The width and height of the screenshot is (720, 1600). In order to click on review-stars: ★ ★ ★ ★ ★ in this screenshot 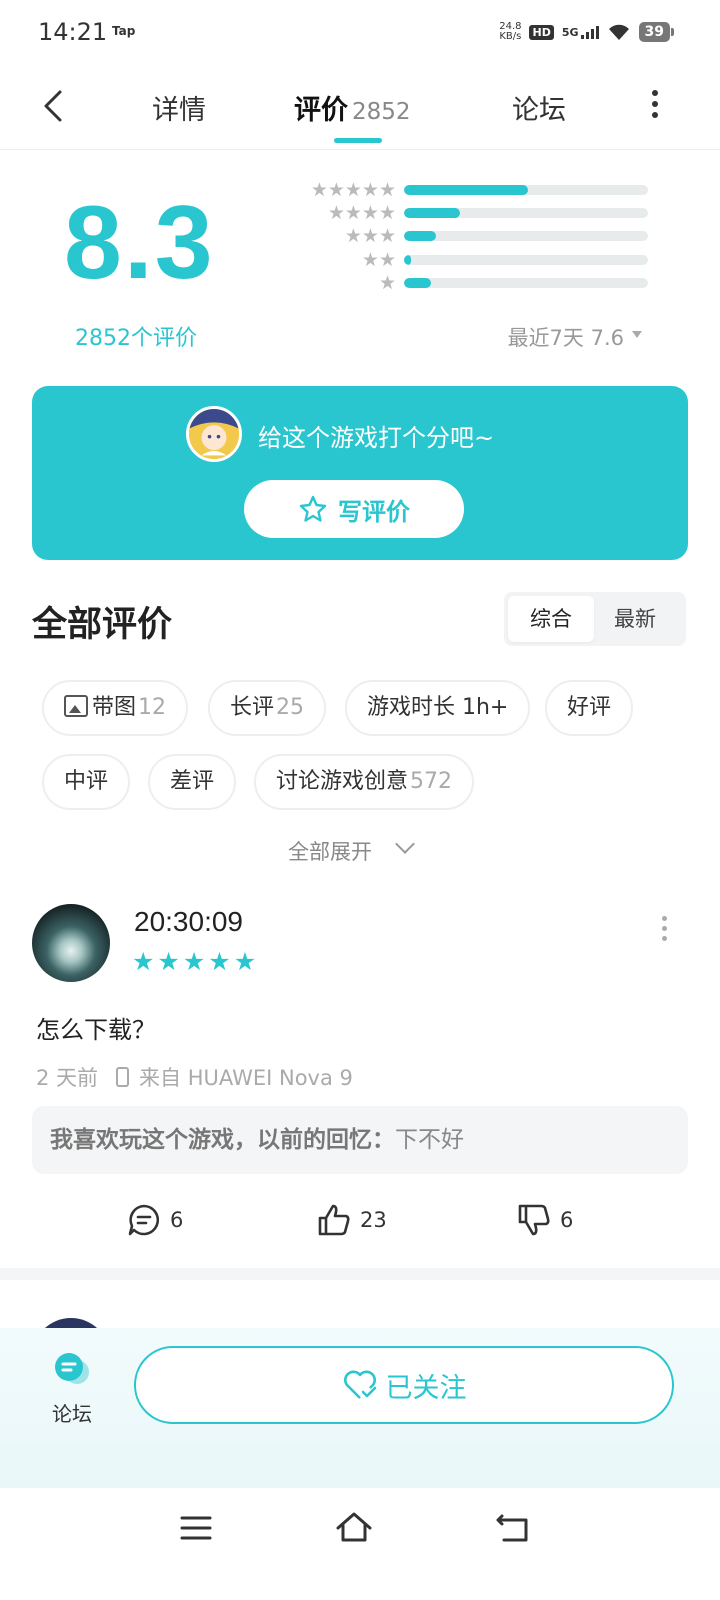, I will do `click(194, 962)`.